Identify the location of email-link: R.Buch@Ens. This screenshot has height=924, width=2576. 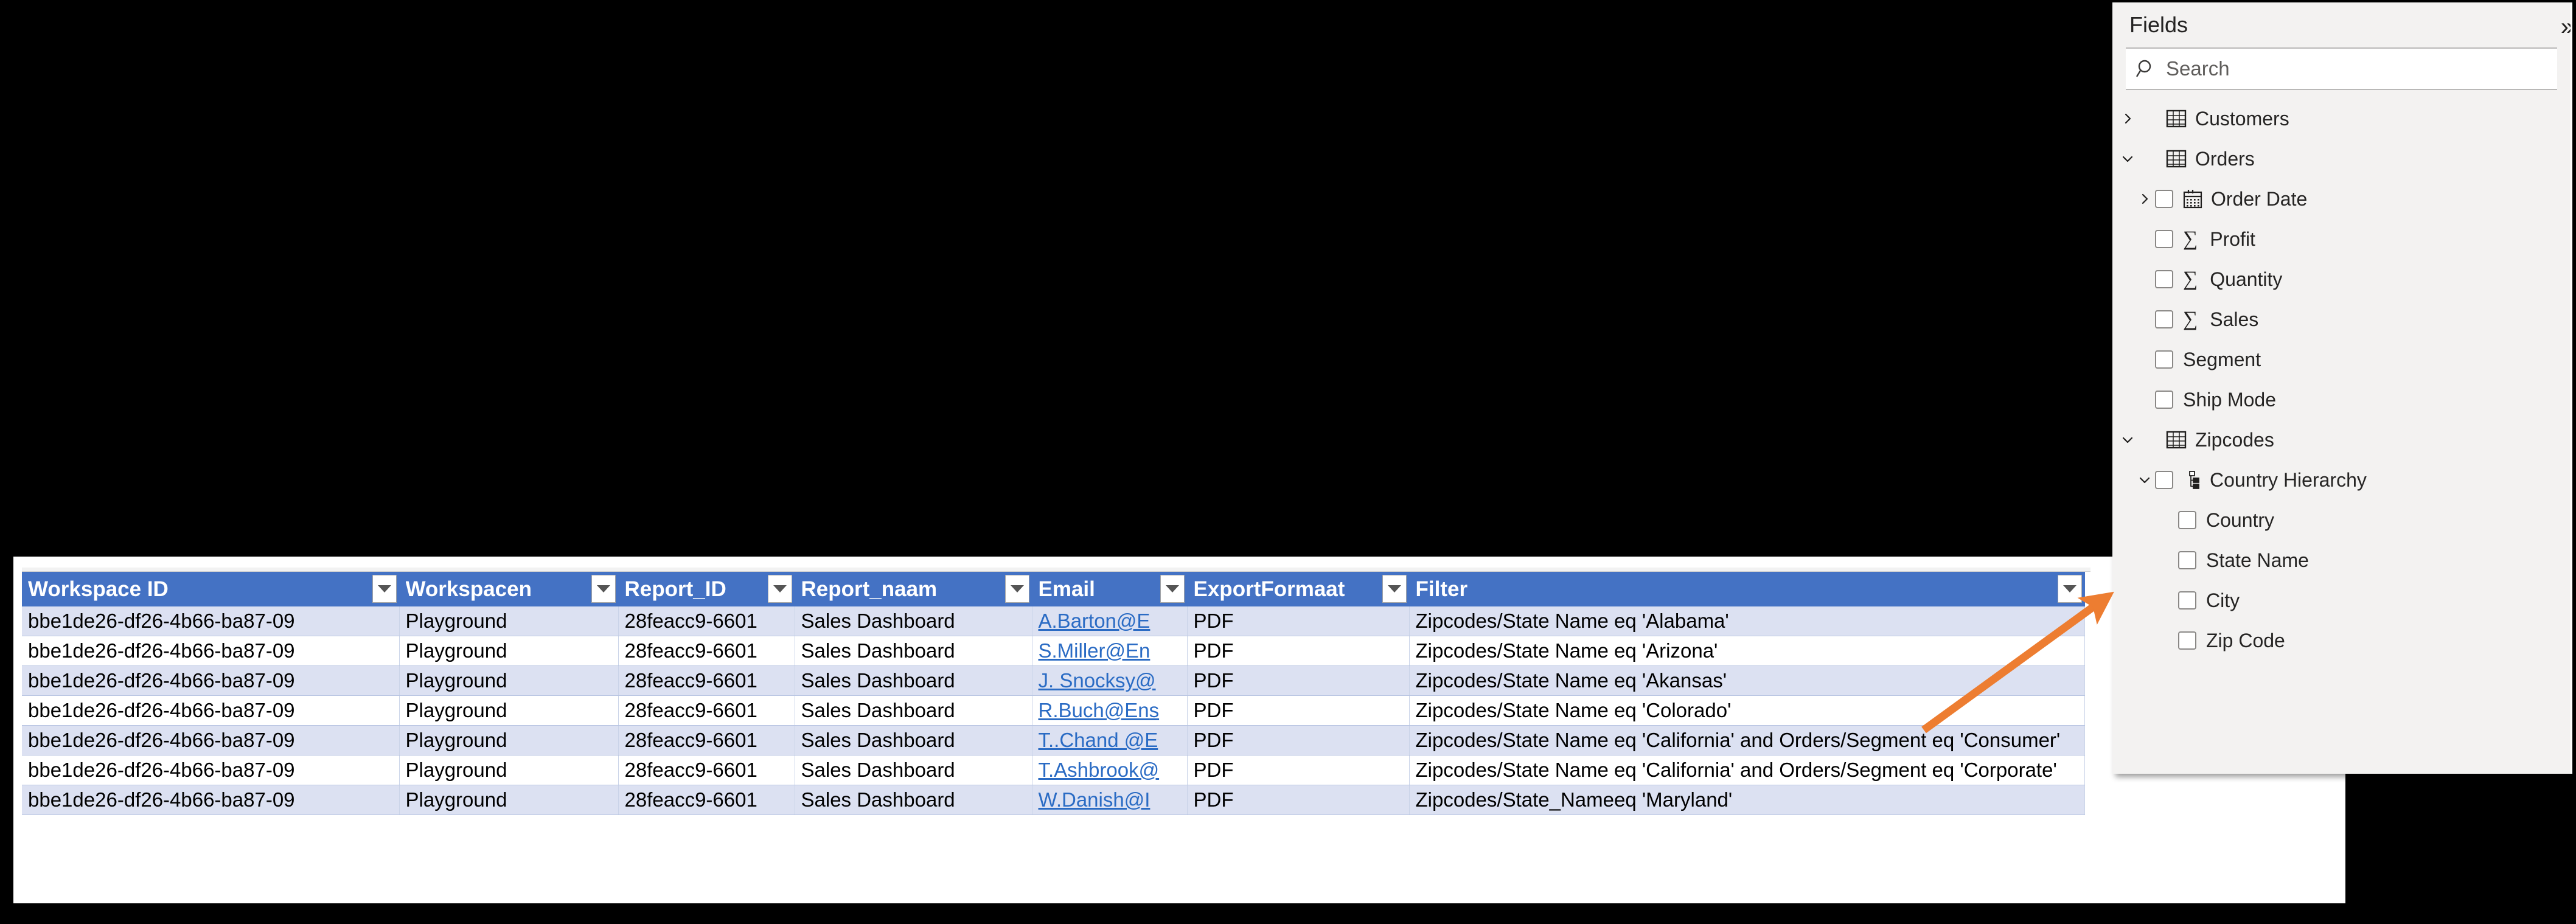
(1099, 710).